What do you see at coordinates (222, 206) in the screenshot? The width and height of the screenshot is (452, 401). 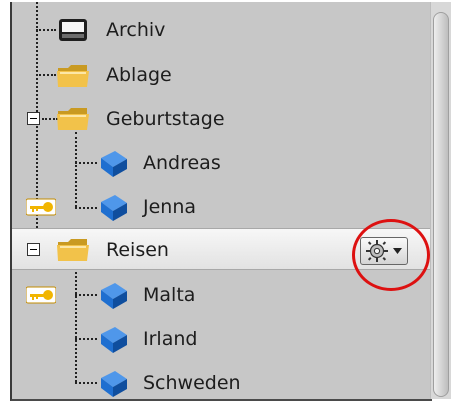 I see `tree-item-jenna: Jenna` at bounding box center [222, 206].